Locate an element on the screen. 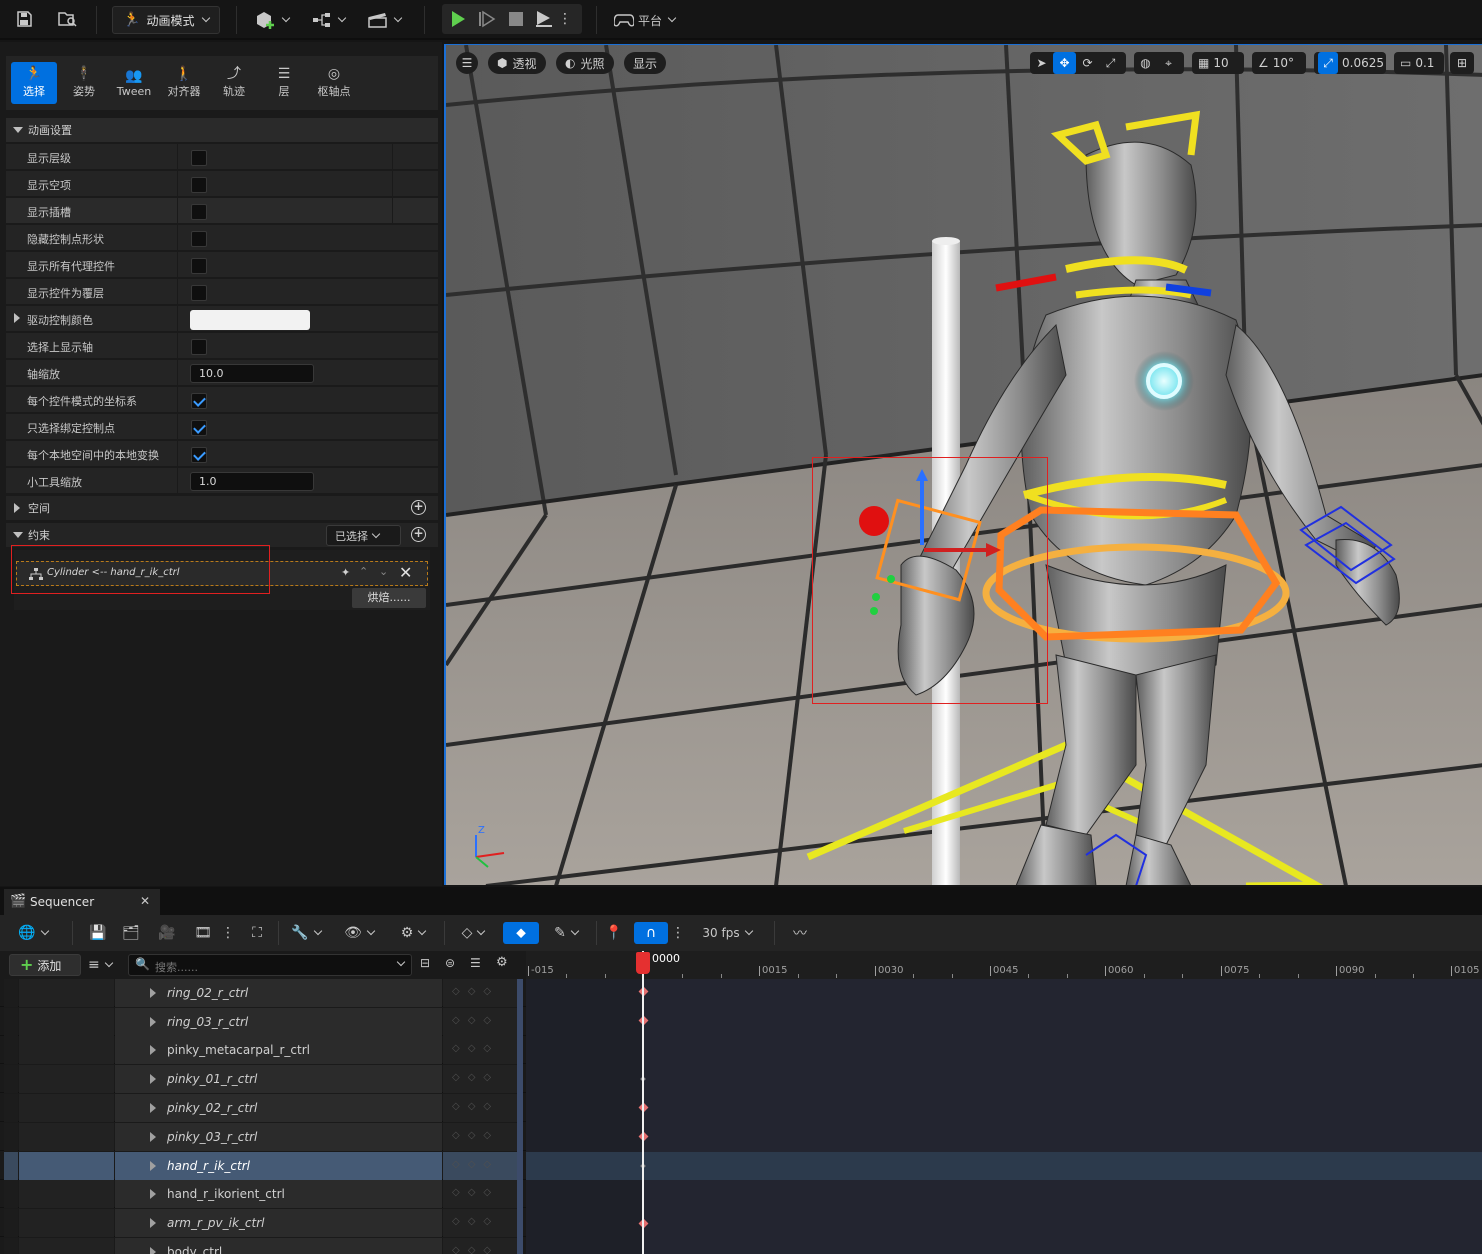 This screenshot has height=1254, width=1482. platform-dropdown: 平台 is located at coordinates (645, 20).